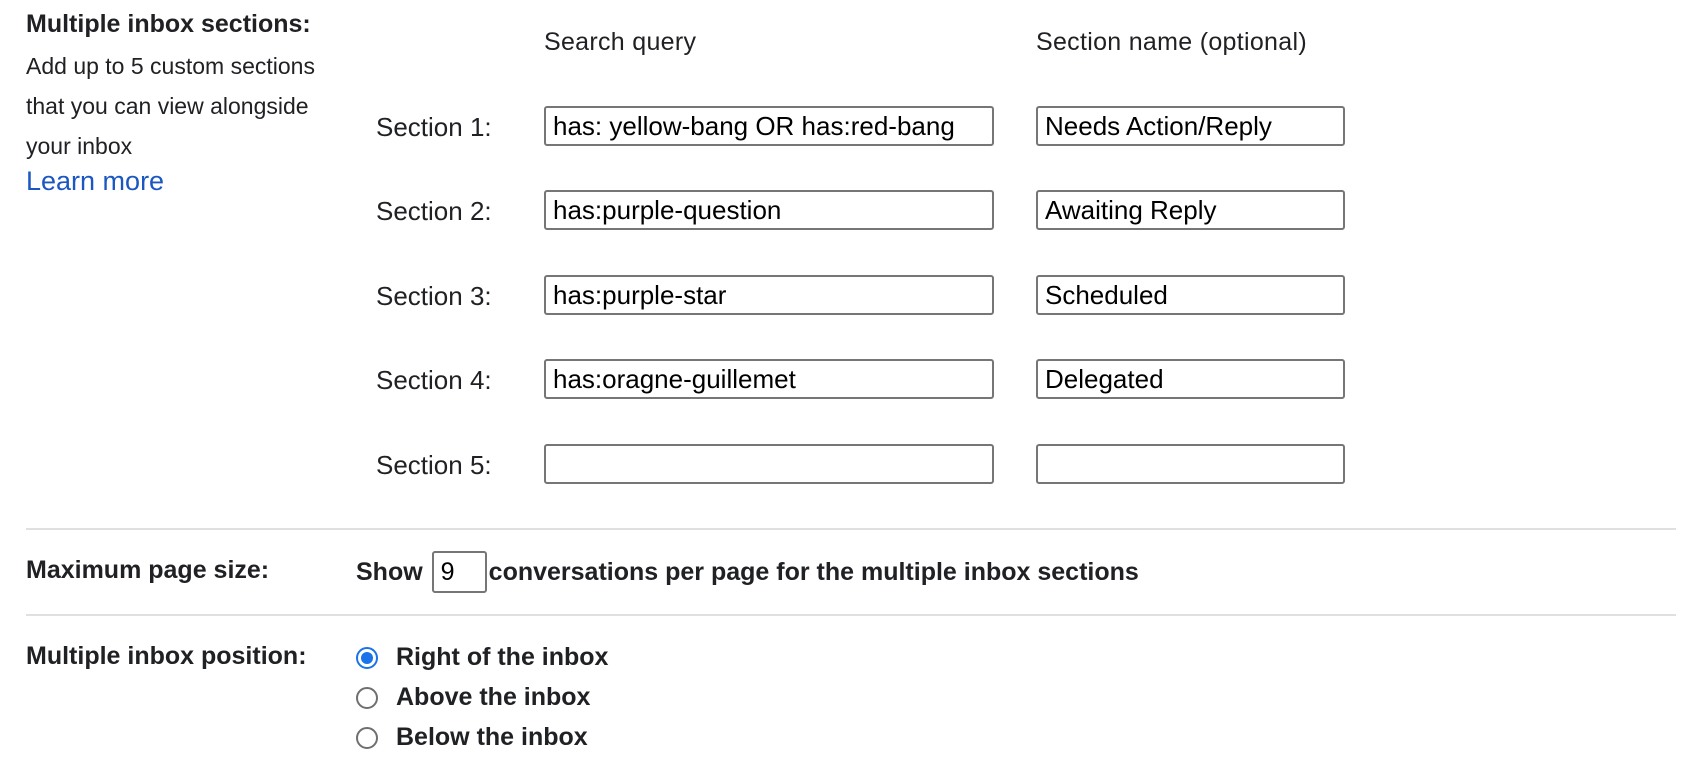 Image resolution: width=1702 pixels, height=768 pixels. What do you see at coordinates (1190, 295) in the screenshot?
I see `section-3-name-input` at bounding box center [1190, 295].